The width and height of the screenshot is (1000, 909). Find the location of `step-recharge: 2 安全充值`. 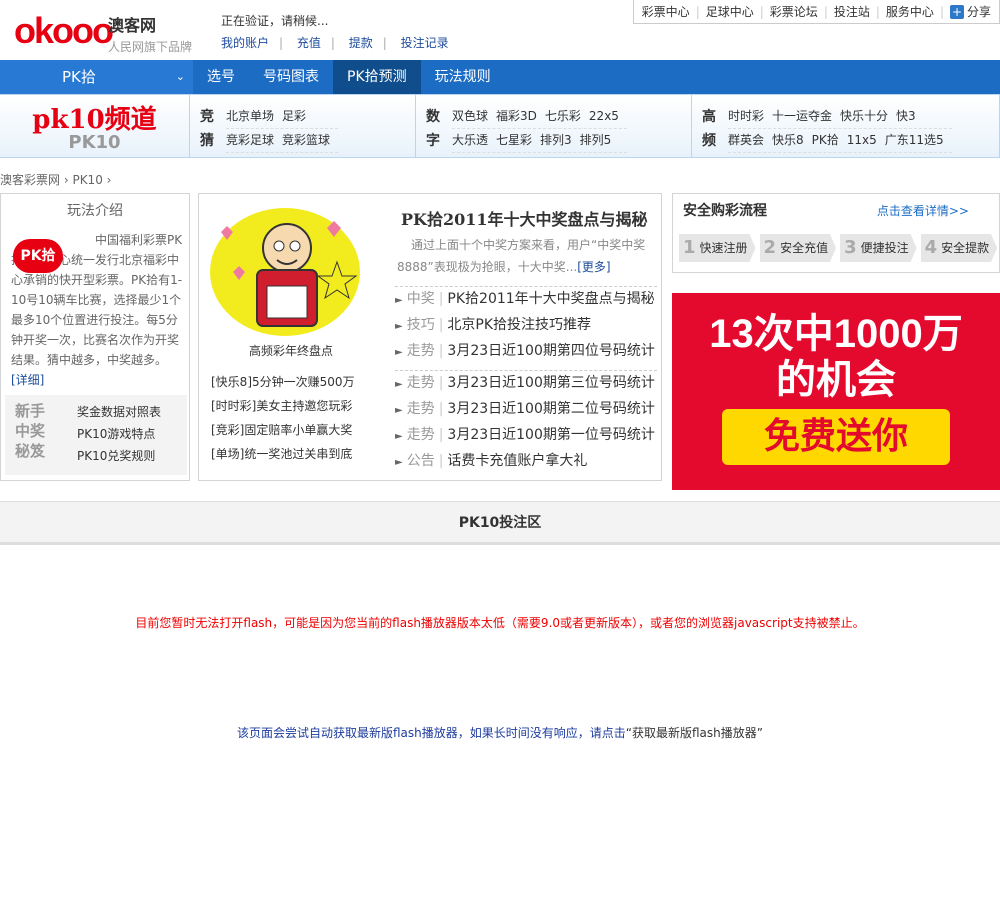

step-recharge: 2 安全充值 is located at coordinates (798, 248).